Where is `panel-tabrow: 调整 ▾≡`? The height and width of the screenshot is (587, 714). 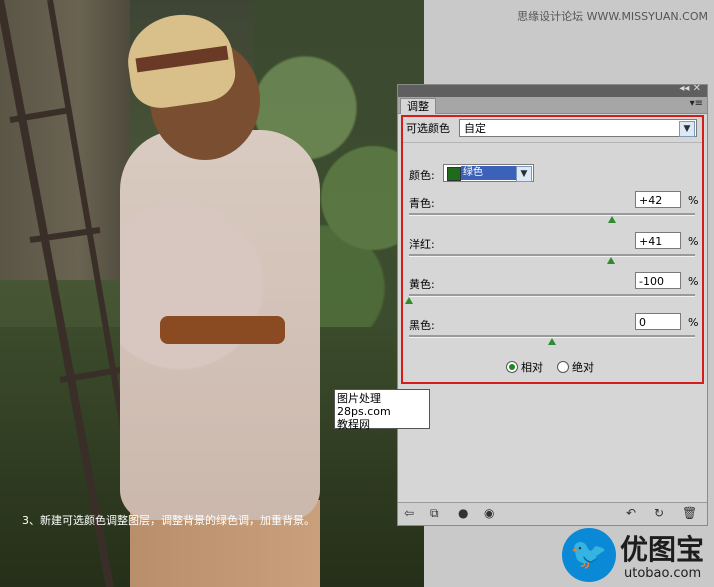
panel-tabrow: 调整 ▾≡ is located at coordinates (552, 105).